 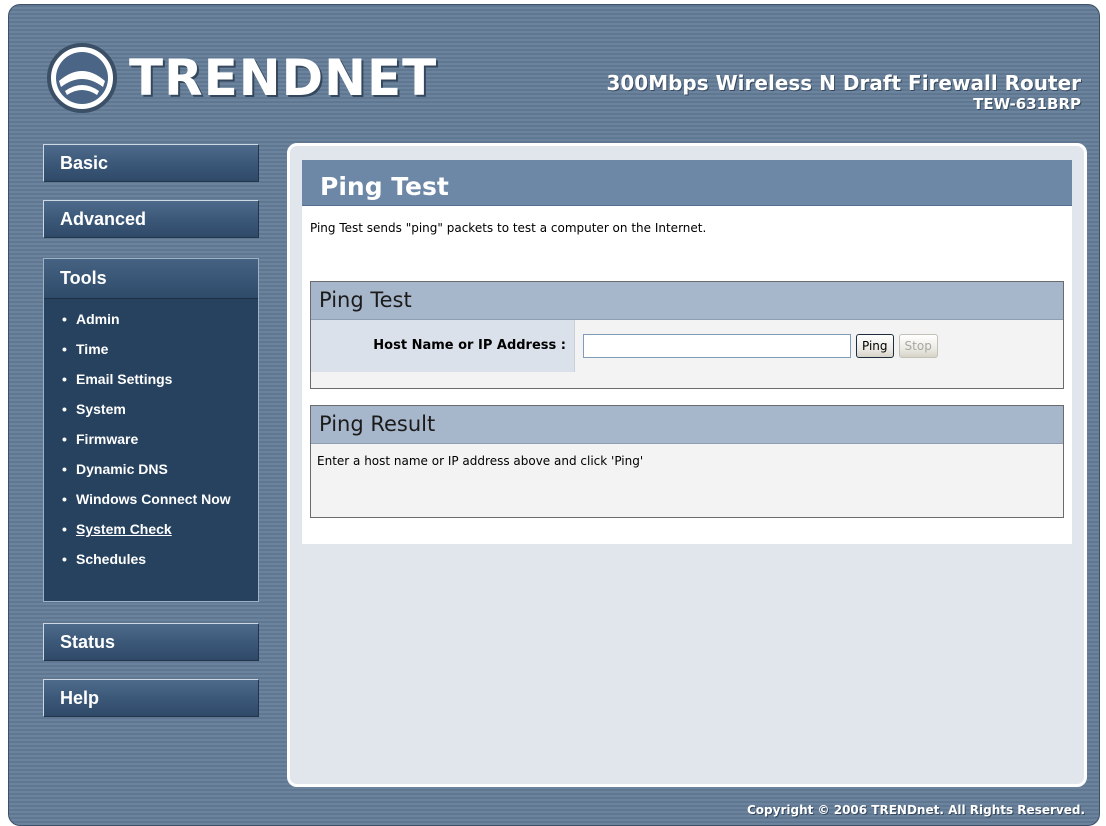 I want to click on product-title: 300Mbps Wireless N Draft Firewall Router, so click(x=843, y=83).